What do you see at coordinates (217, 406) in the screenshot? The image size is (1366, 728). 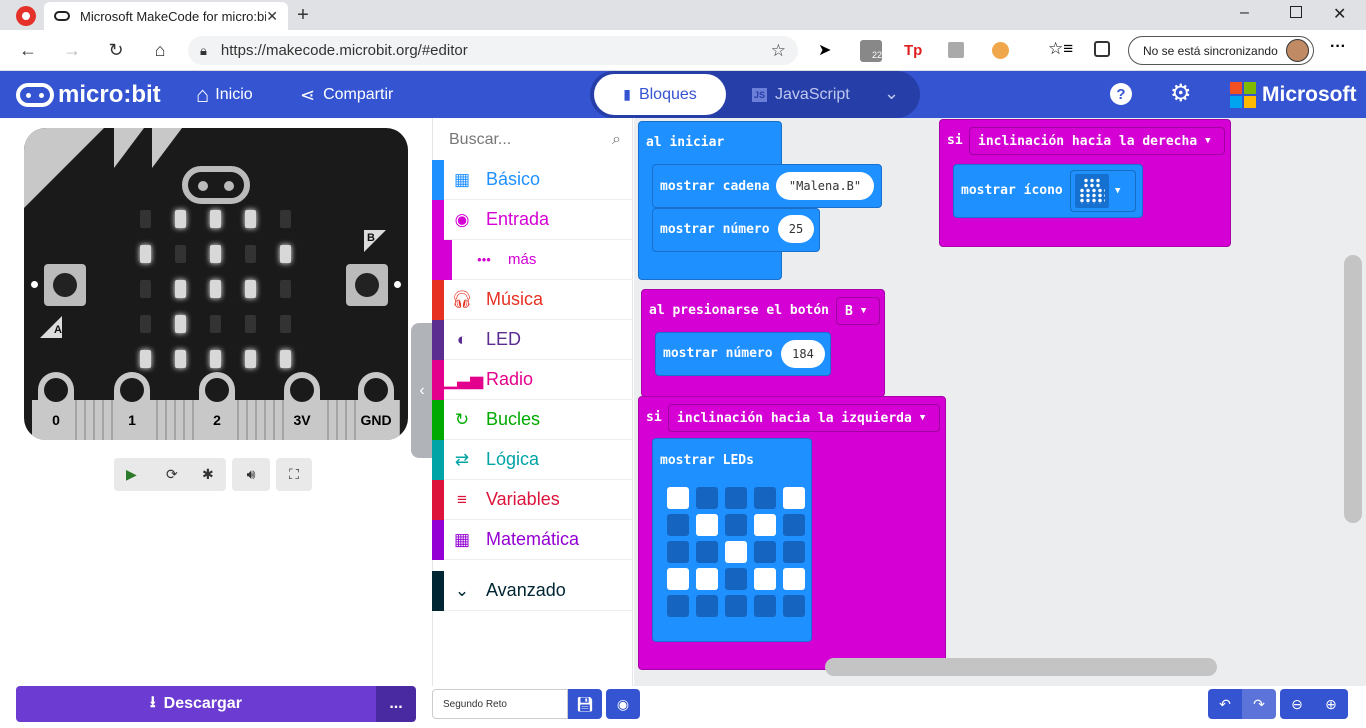 I see `pin-2: 2` at bounding box center [217, 406].